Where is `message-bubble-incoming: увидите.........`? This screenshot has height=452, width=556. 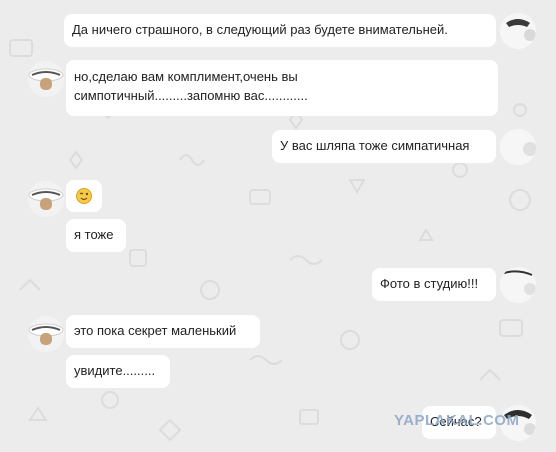
message-bubble-incoming: увидите......... is located at coordinates (118, 371).